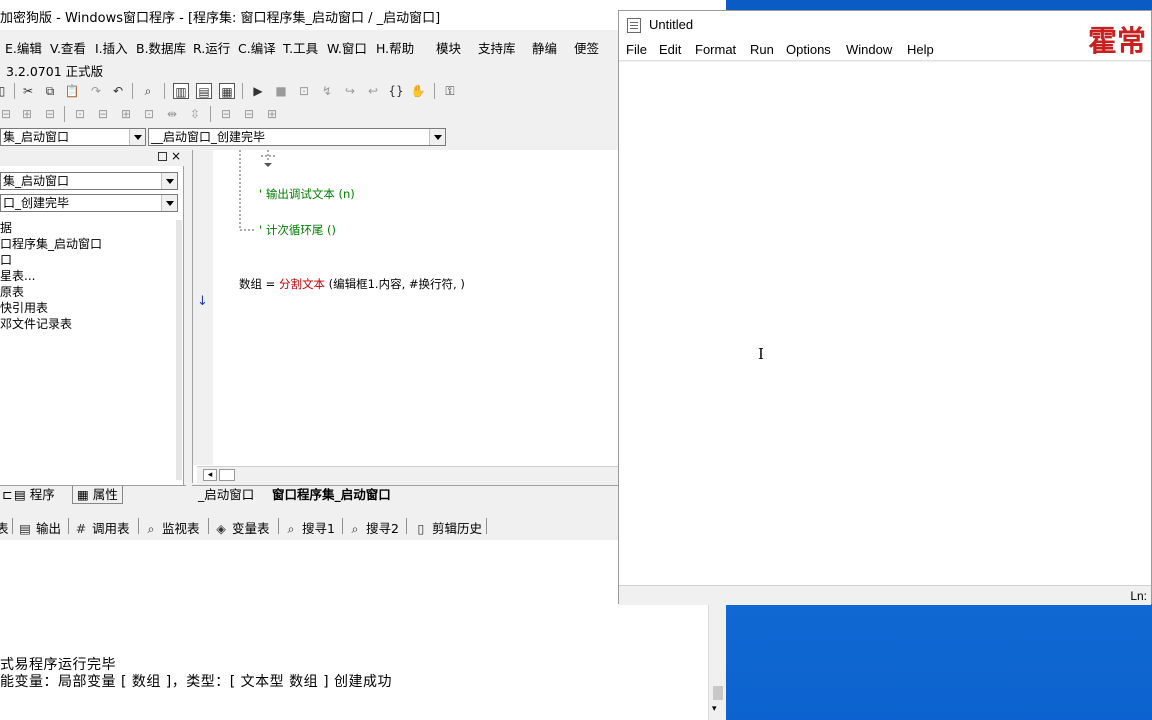 This screenshot has height=720, width=1152. What do you see at coordinates (89, 324) in the screenshot?
I see `tree-item: 邓文件记录表` at bounding box center [89, 324].